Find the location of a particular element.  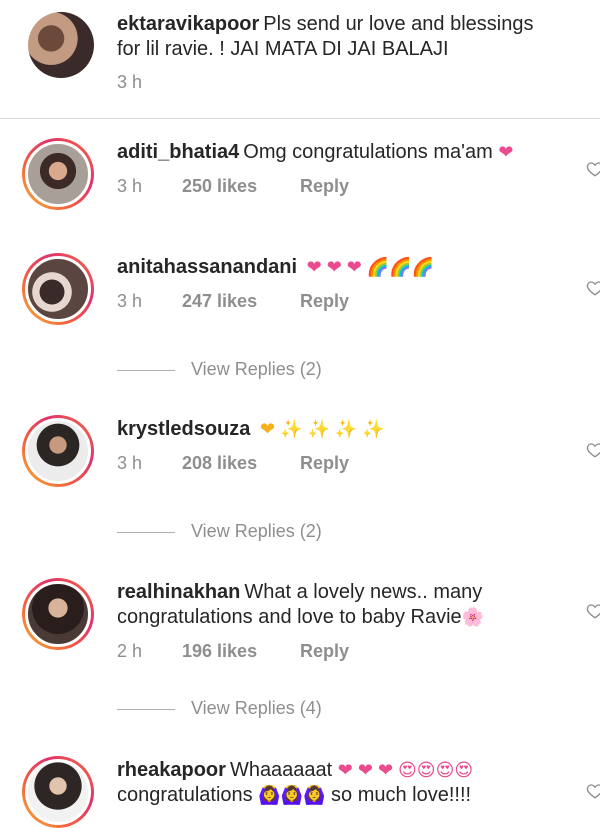

comment-emoji: ❤ ✨ ✨ ✨ ✨ is located at coordinates (322, 429).